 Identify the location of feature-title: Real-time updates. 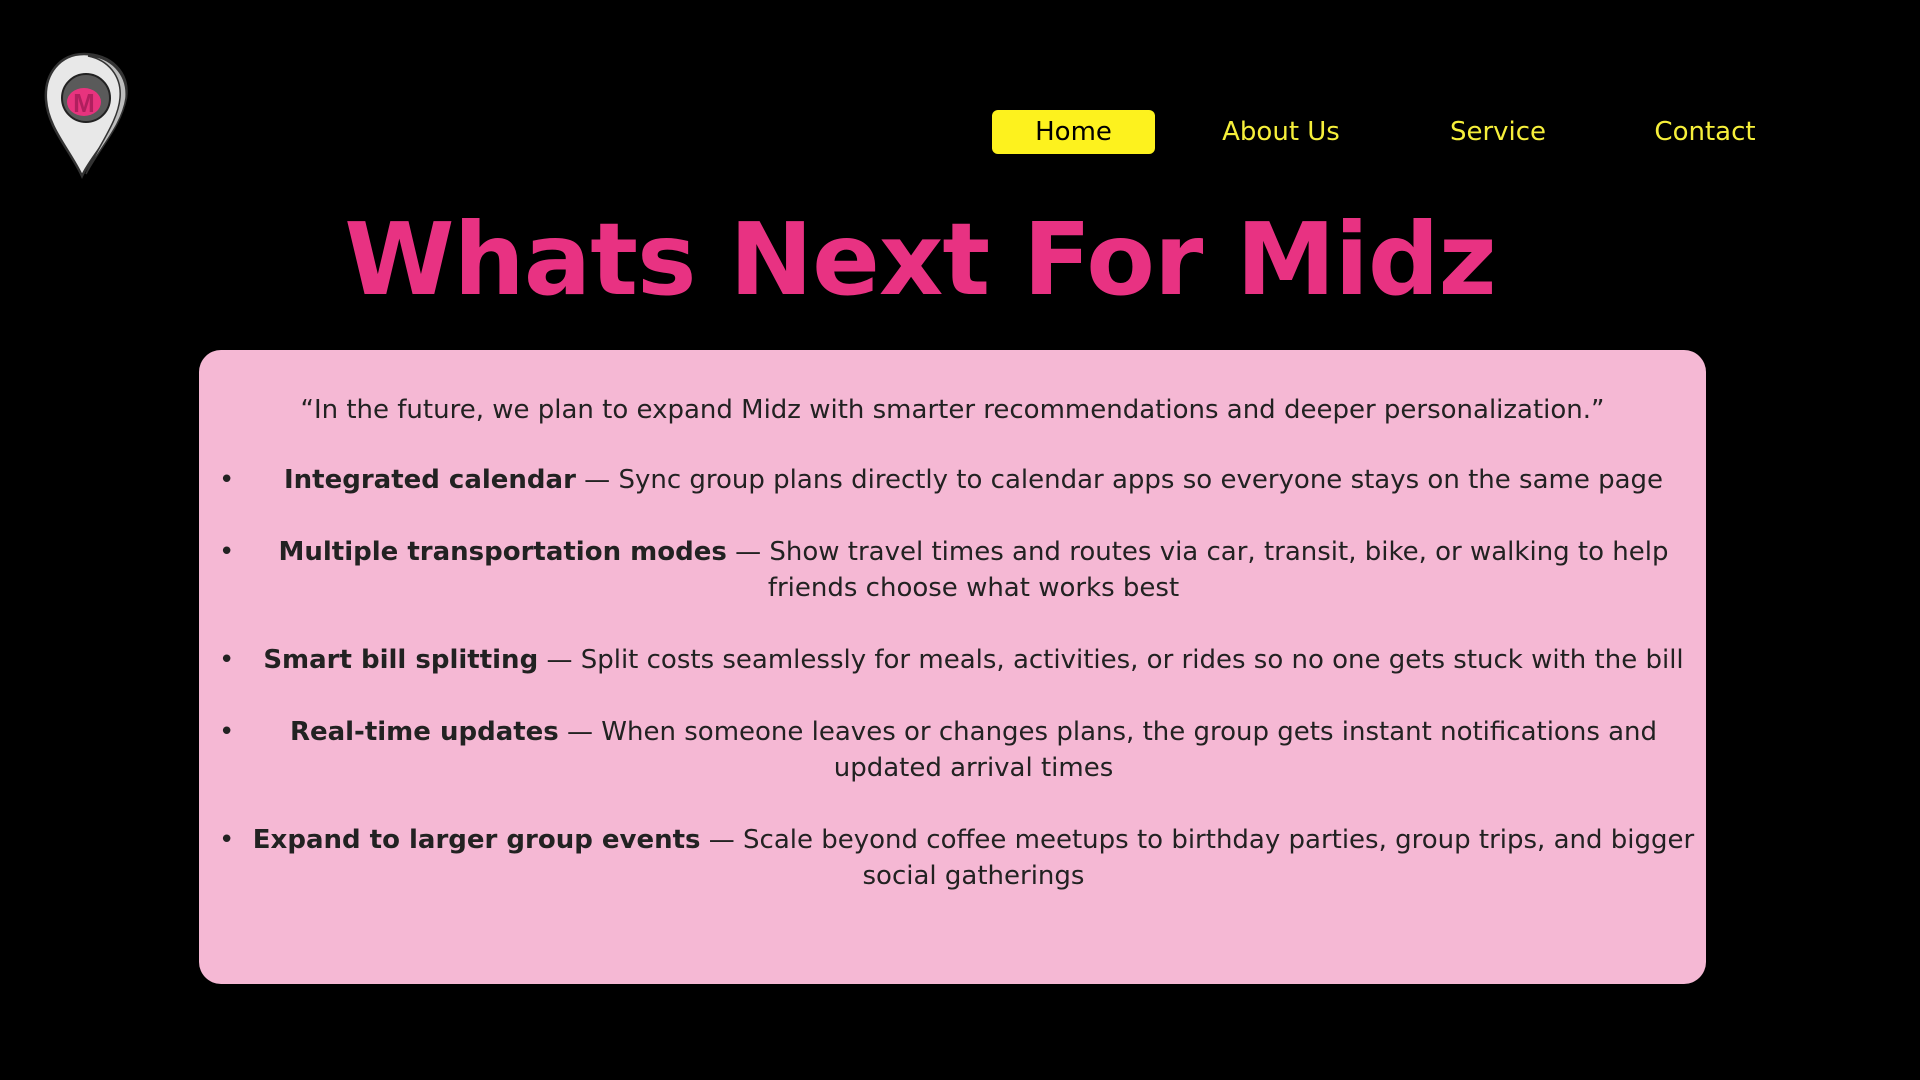
(424, 732).